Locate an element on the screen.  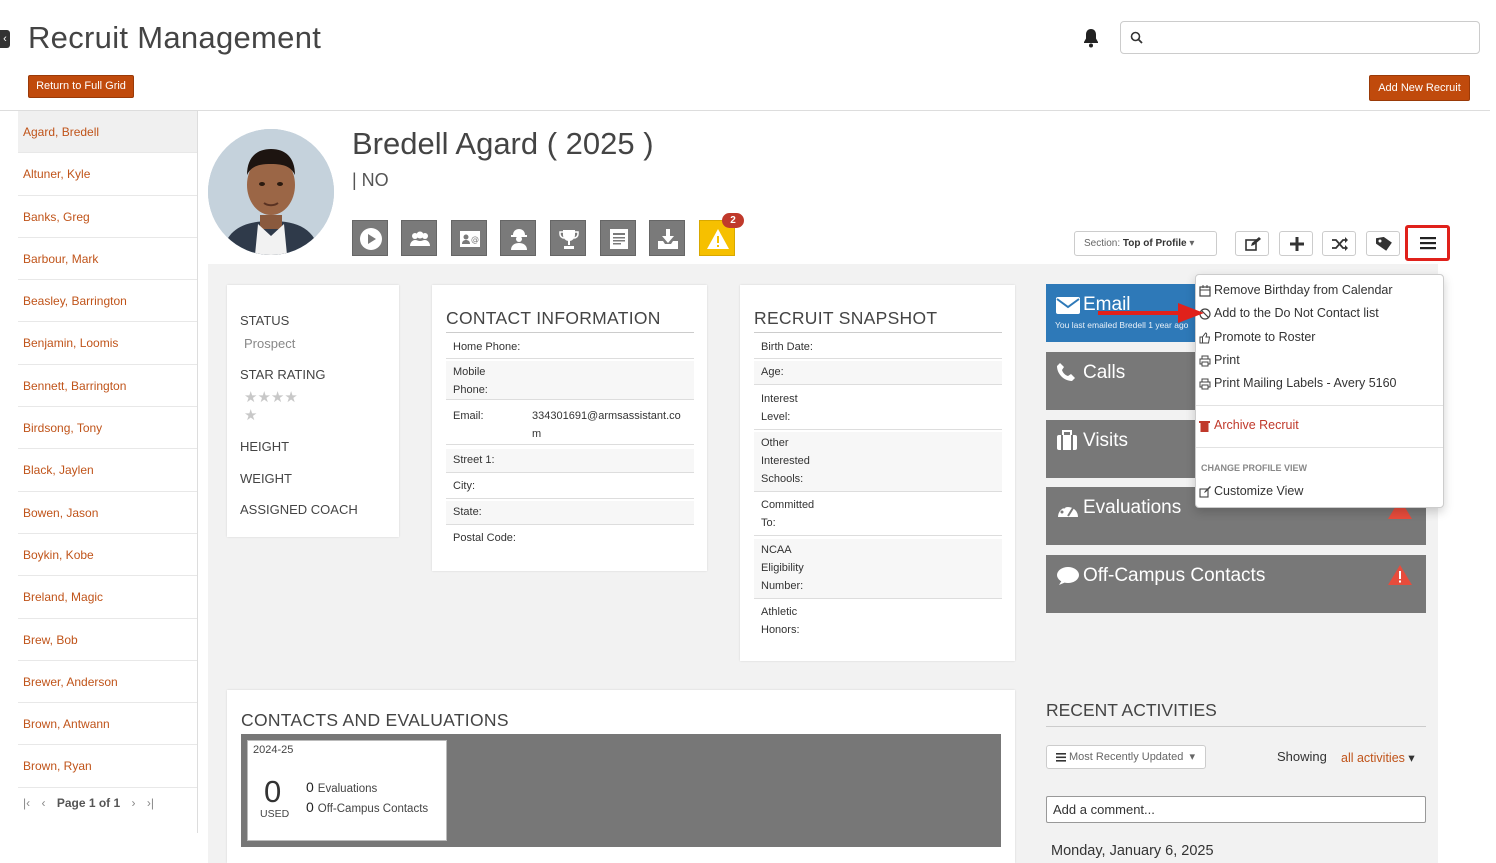
birth-date-row: Birth Date: is located at coordinates (878, 347).